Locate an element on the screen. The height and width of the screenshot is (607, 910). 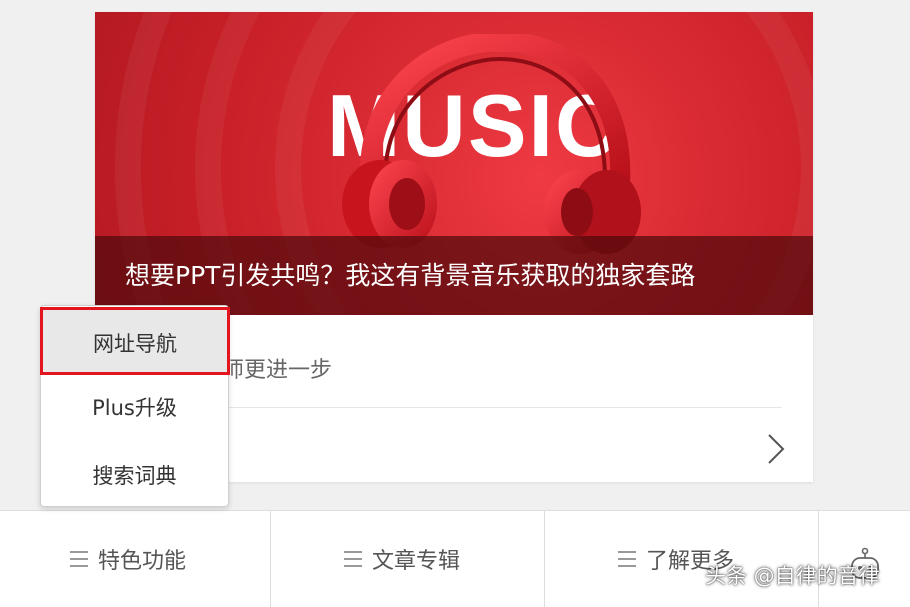
menu-item-plus-upgrade: Plus升级 is located at coordinates (134, 407).